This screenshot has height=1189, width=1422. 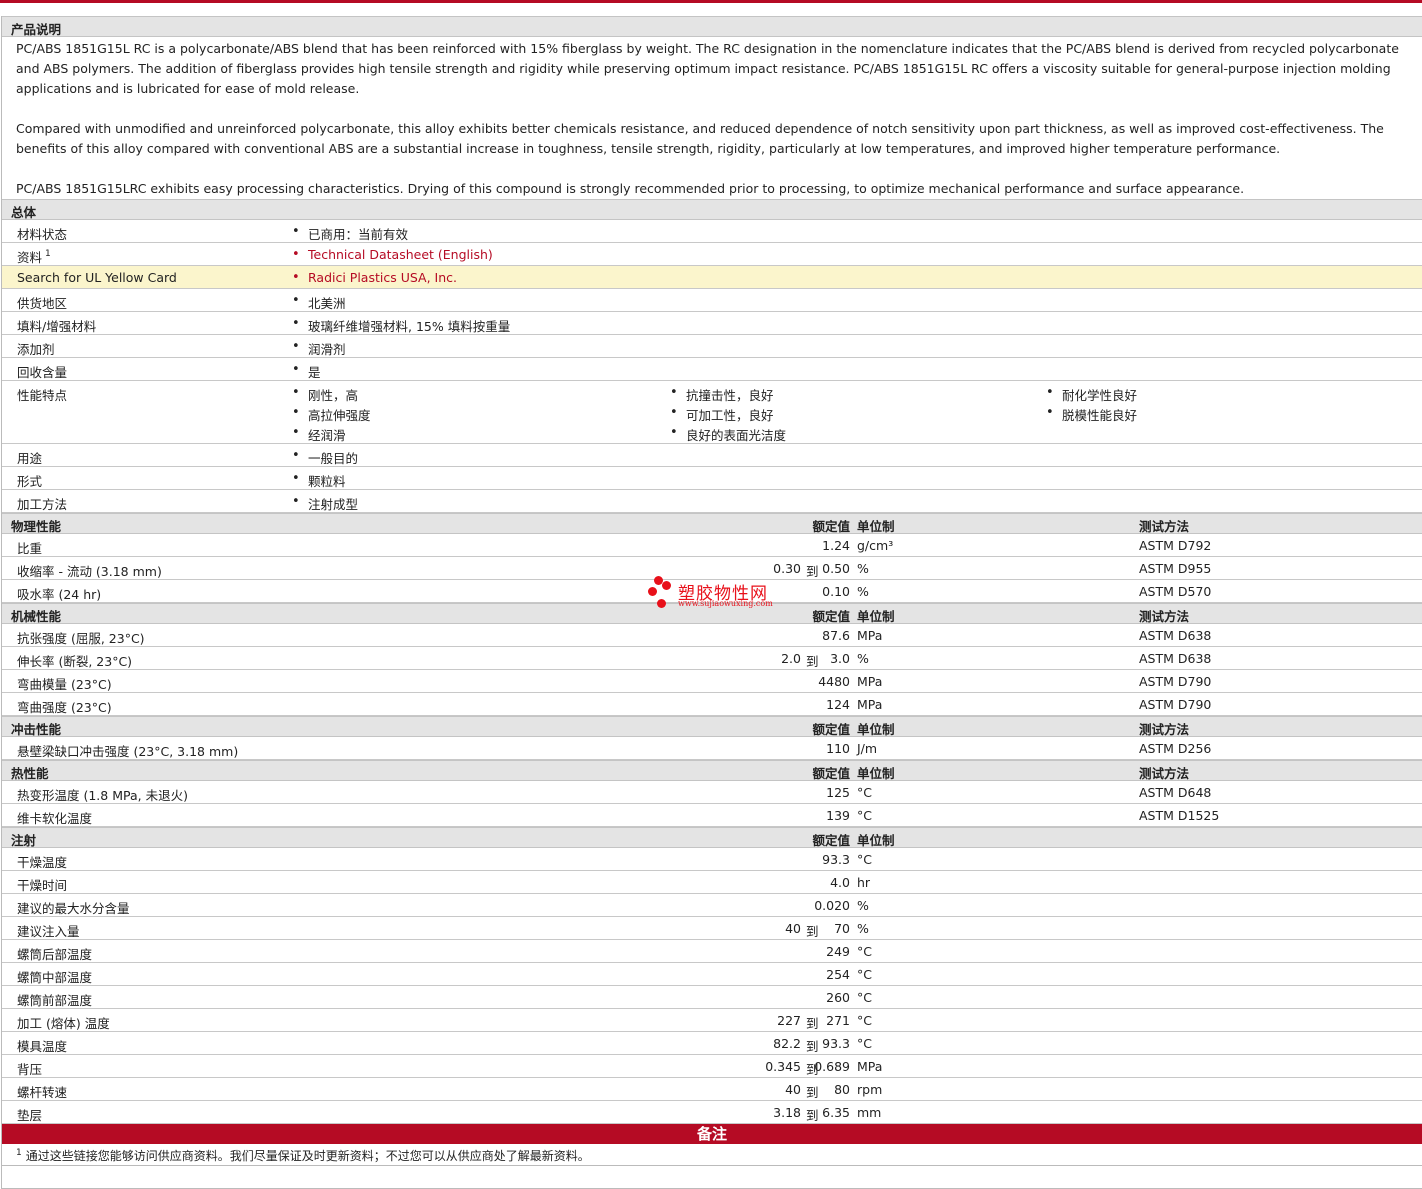 I want to click on range-low: 3.18, so click(x=787, y=1112).